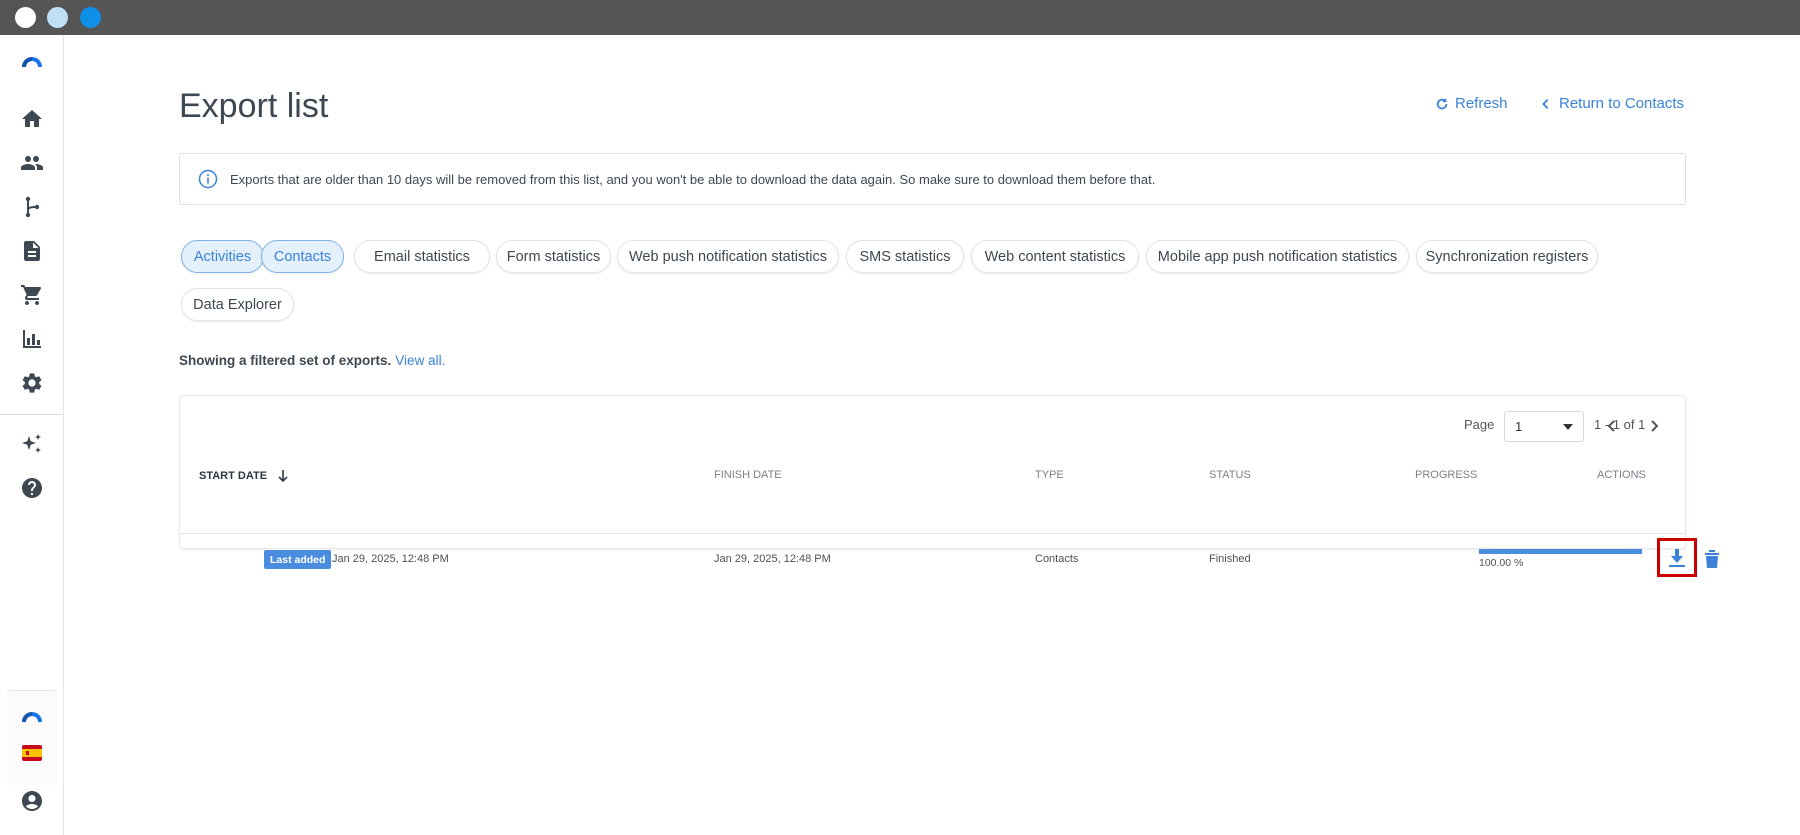 The height and width of the screenshot is (835, 1800). I want to click on trash-icon, so click(1712, 559).